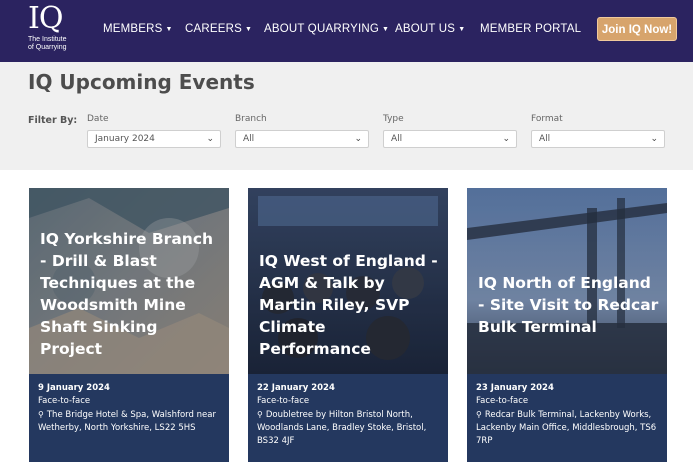 The image size is (693, 462). What do you see at coordinates (98, 119) in the screenshot?
I see `filter-date-label: Date` at bounding box center [98, 119].